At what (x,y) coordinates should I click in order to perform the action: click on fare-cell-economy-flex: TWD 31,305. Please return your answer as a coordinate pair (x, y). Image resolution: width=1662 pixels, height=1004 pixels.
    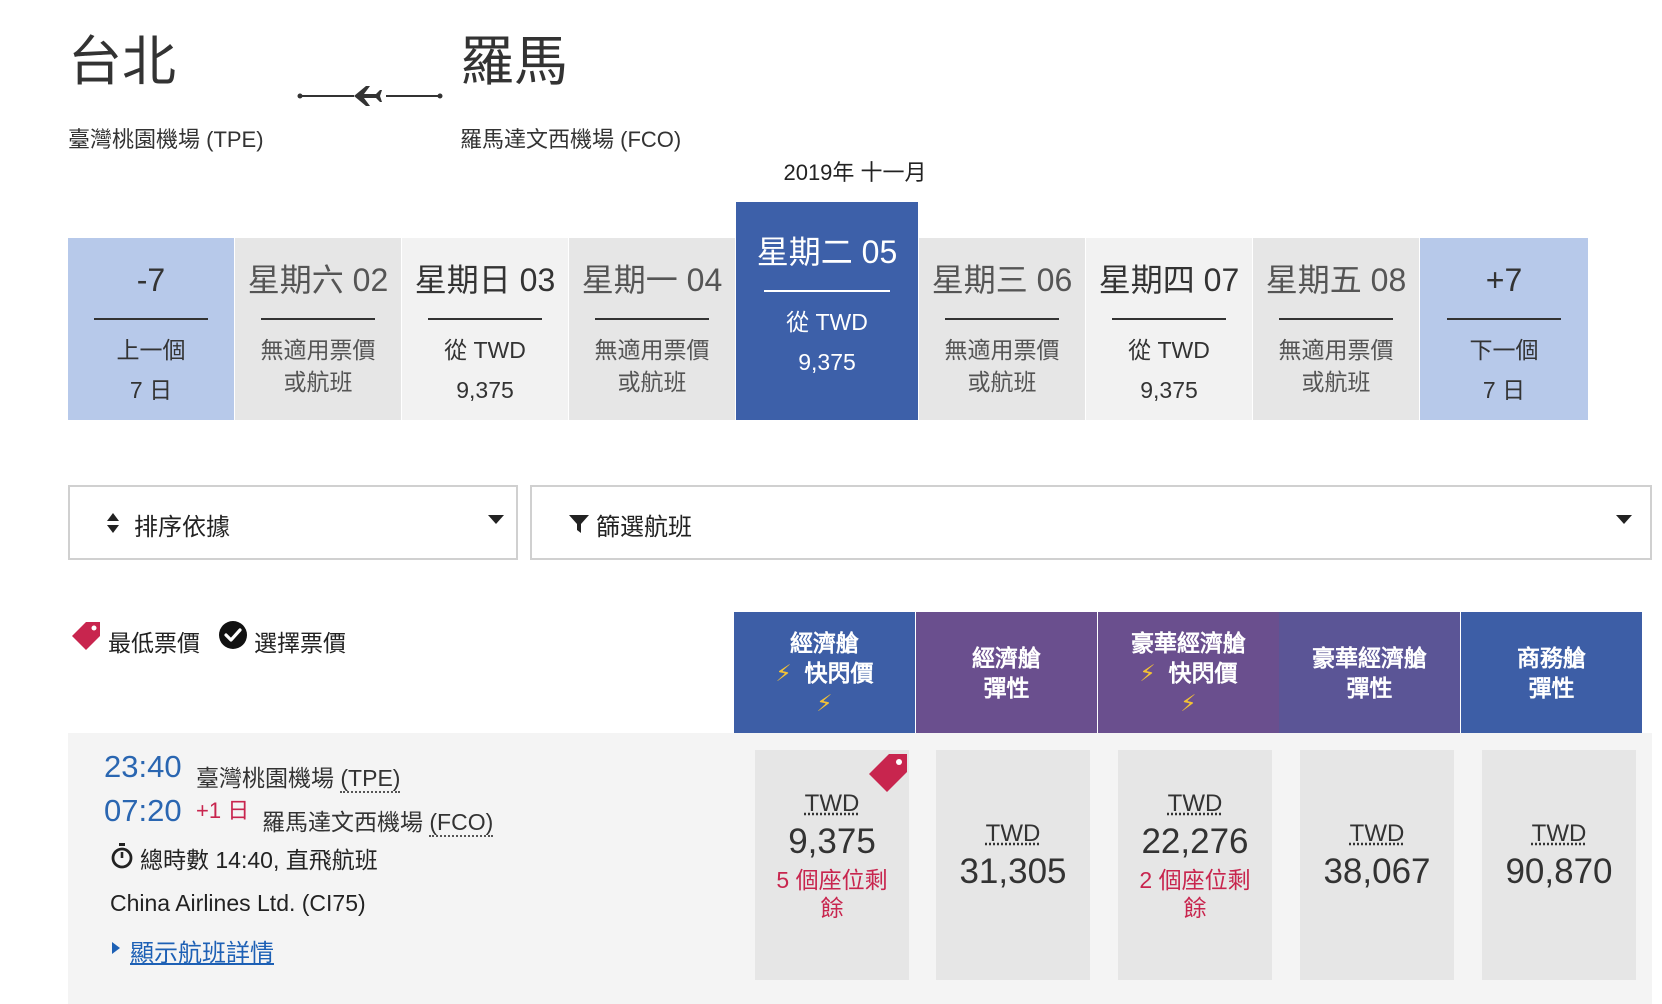
    Looking at the image, I should click on (1013, 865).